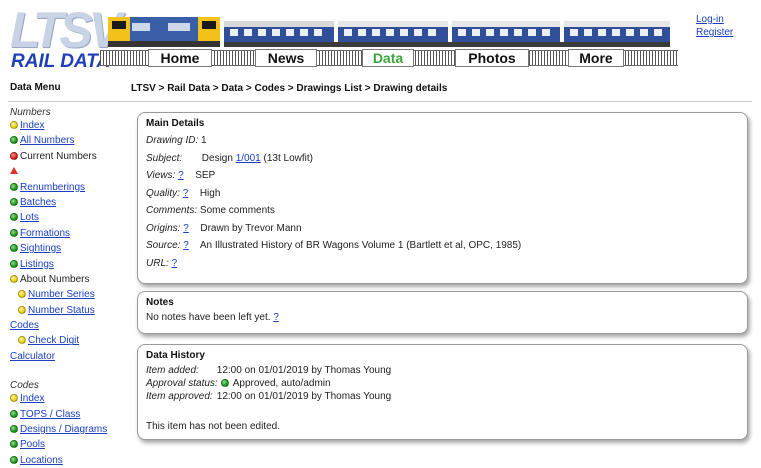 The width and height of the screenshot is (761, 468). What do you see at coordinates (442, 426) in the screenshot?
I see `edited-row: This item has not been edited.` at bounding box center [442, 426].